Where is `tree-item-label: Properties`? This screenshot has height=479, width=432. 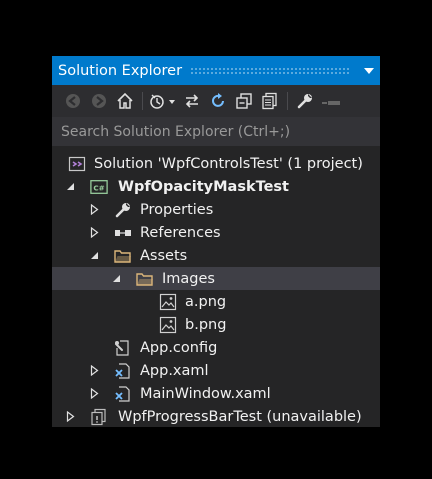
tree-item-label: Properties is located at coordinates (177, 209).